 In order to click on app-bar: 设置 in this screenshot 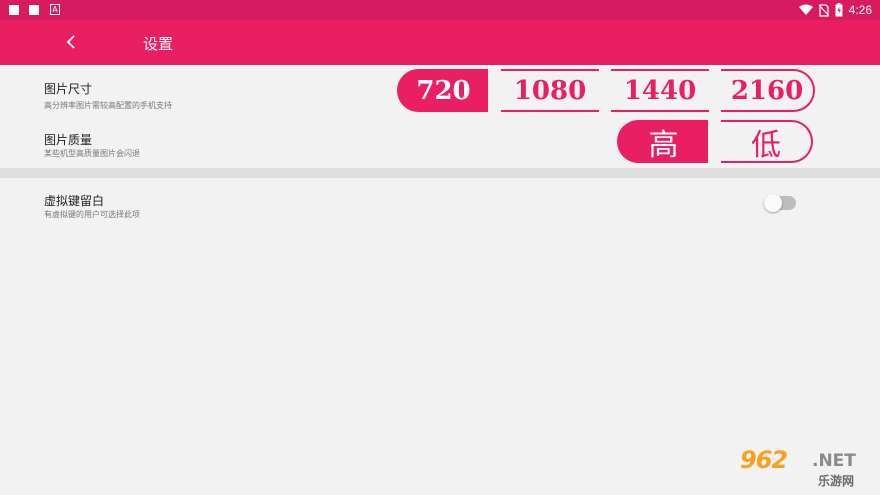, I will do `click(440, 42)`.